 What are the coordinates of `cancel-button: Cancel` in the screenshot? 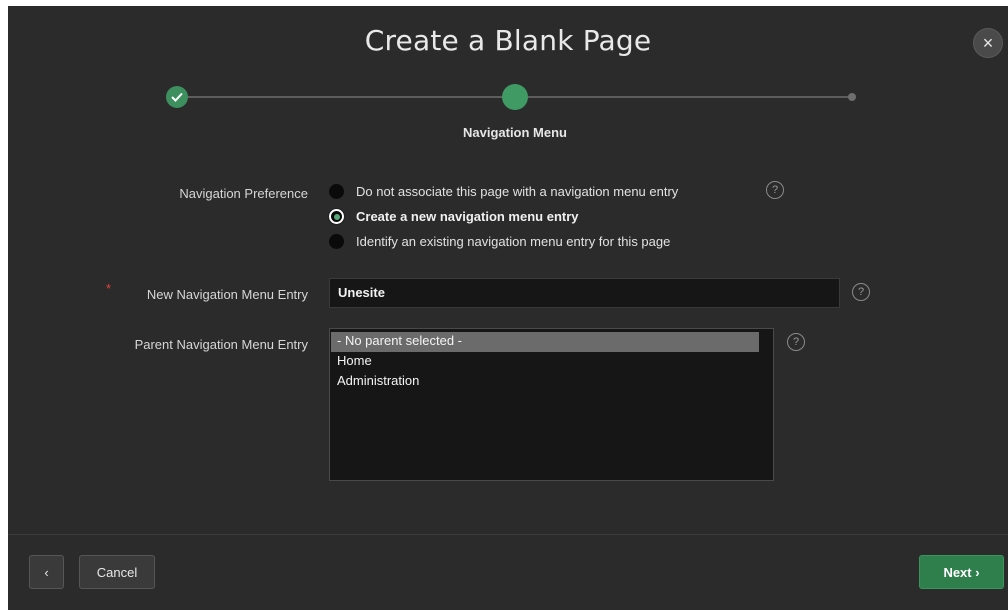 It's located at (117, 572).